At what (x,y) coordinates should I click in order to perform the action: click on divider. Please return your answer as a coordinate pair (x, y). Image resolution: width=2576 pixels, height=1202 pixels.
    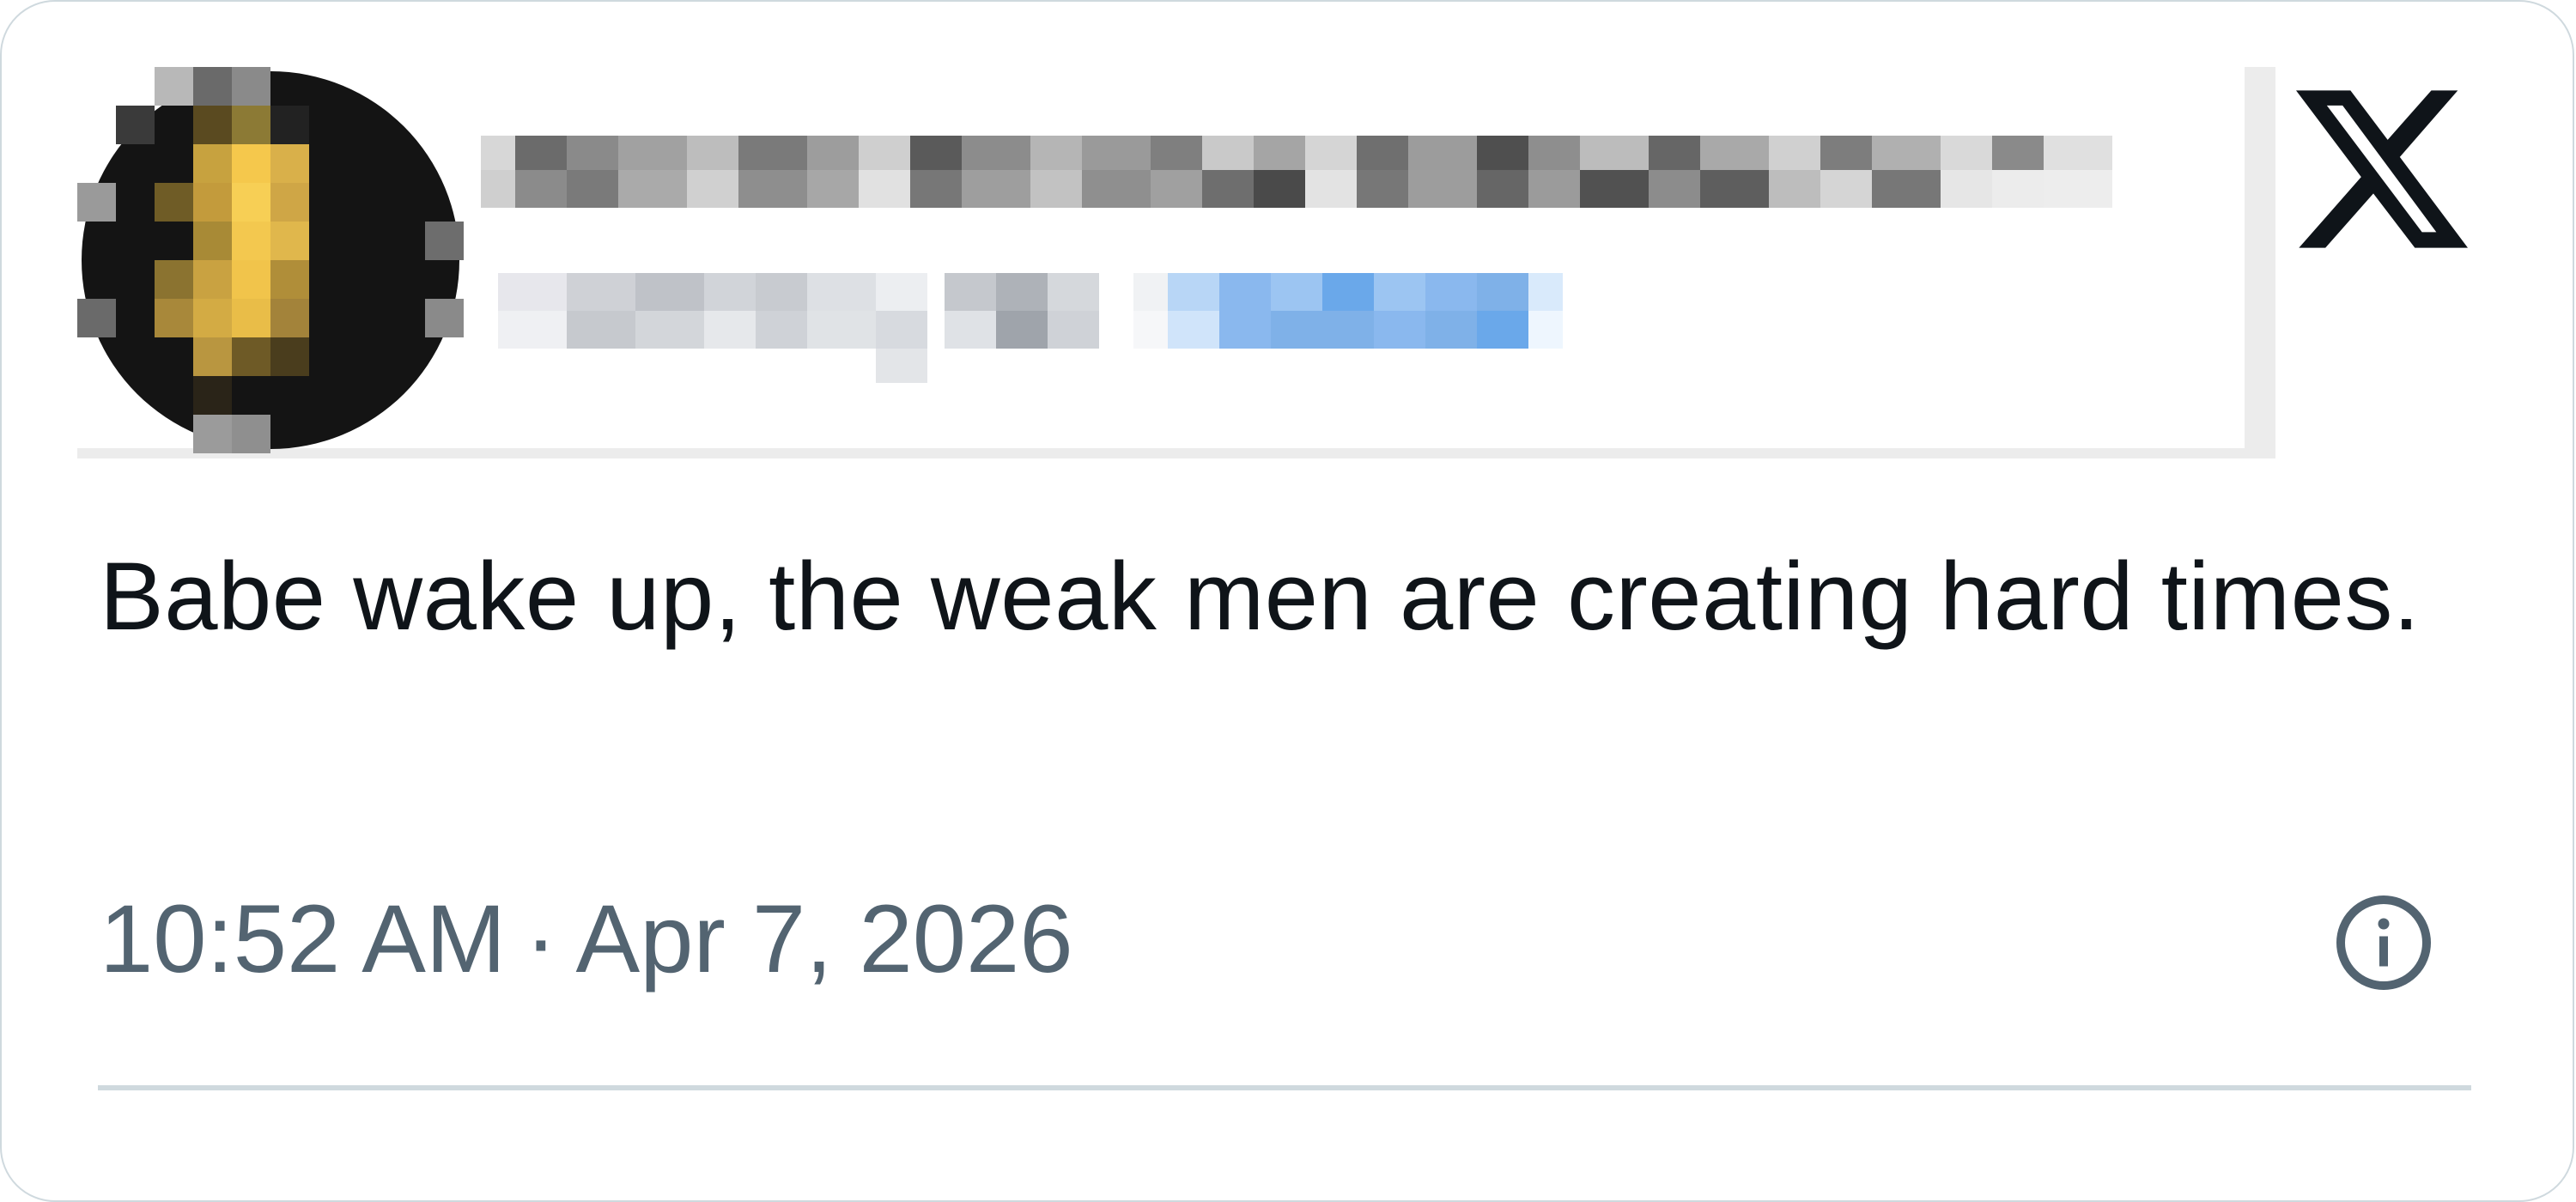
    Looking at the image, I should click on (1284, 1087).